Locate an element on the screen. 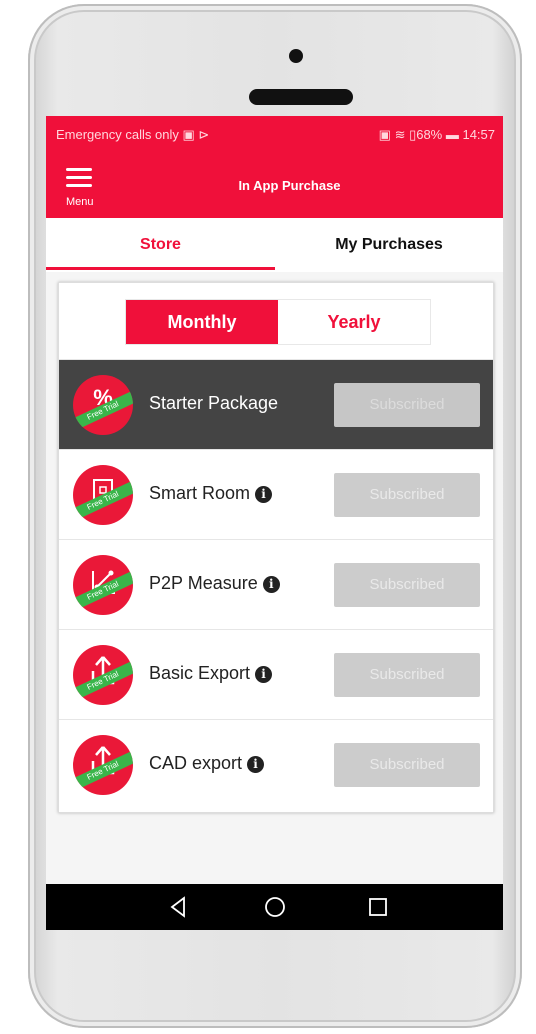 The height and width of the screenshot is (1034, 536). percent-icon: % Free Trial is located at coordinates (103, 405).